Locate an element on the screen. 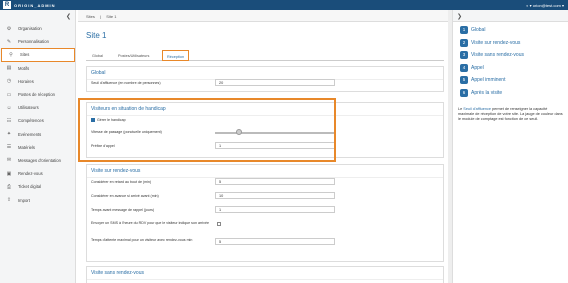 This screenshot has height=283, width=568. sidebar-item-evenements: ✦ Evénements is located at coordinates (38, 134).